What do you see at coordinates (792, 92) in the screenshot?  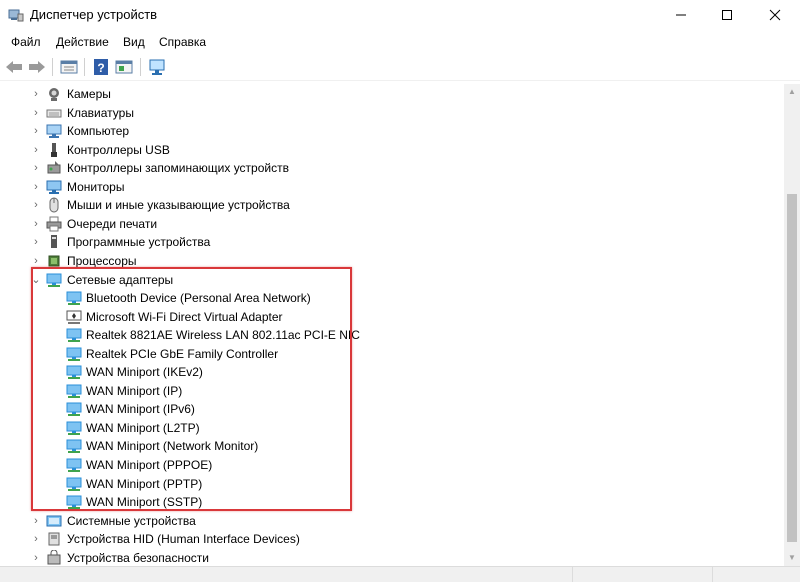 I see `scroll-up-icon: ▲` at bounding box center [792, 92].